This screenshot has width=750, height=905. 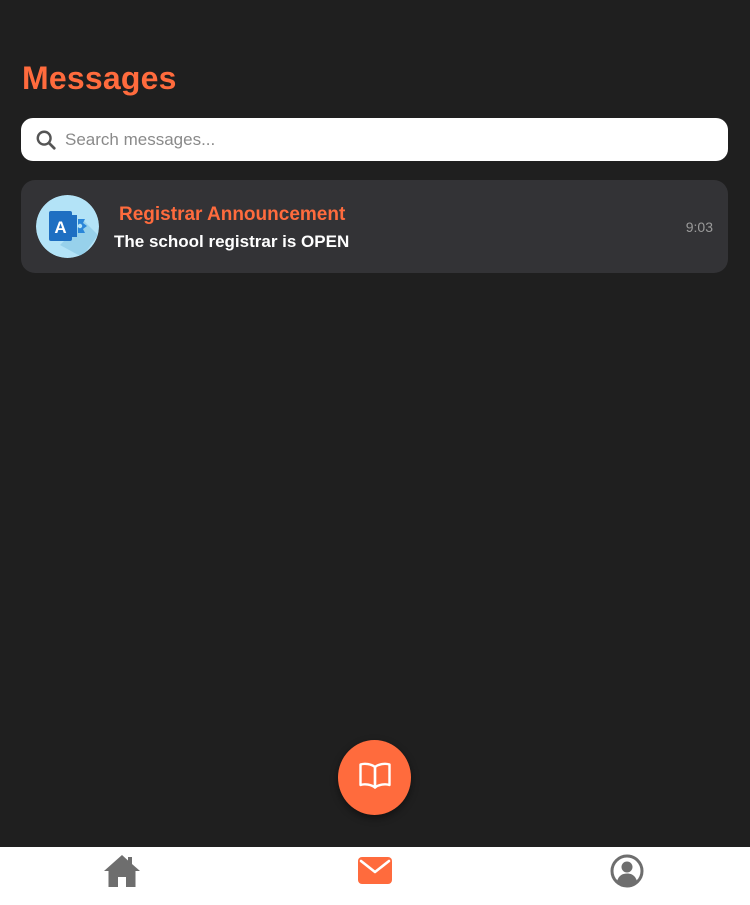 I want to click on book-open-icon, so click(x=375, y=777).